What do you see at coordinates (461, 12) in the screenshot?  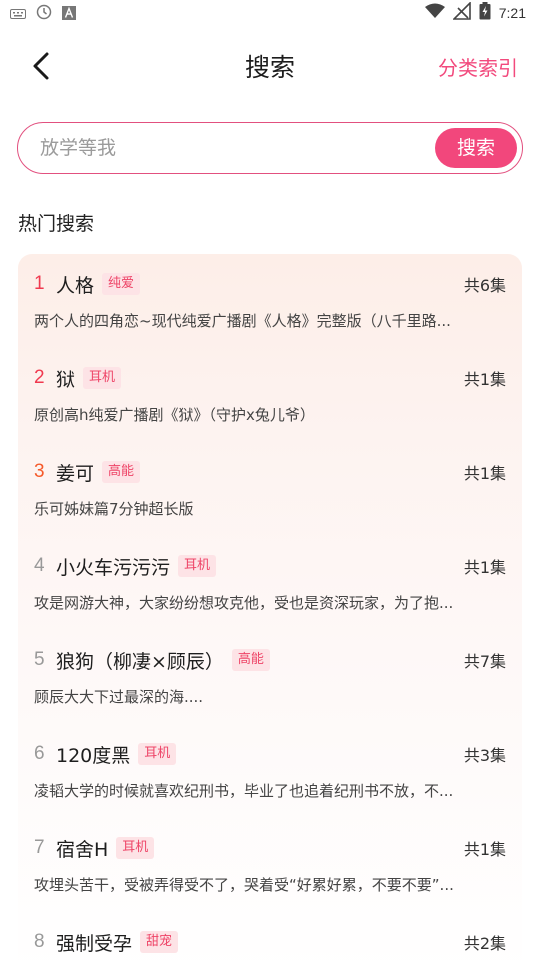 I see `no-signal-icon` at bounding box center [461, 12].